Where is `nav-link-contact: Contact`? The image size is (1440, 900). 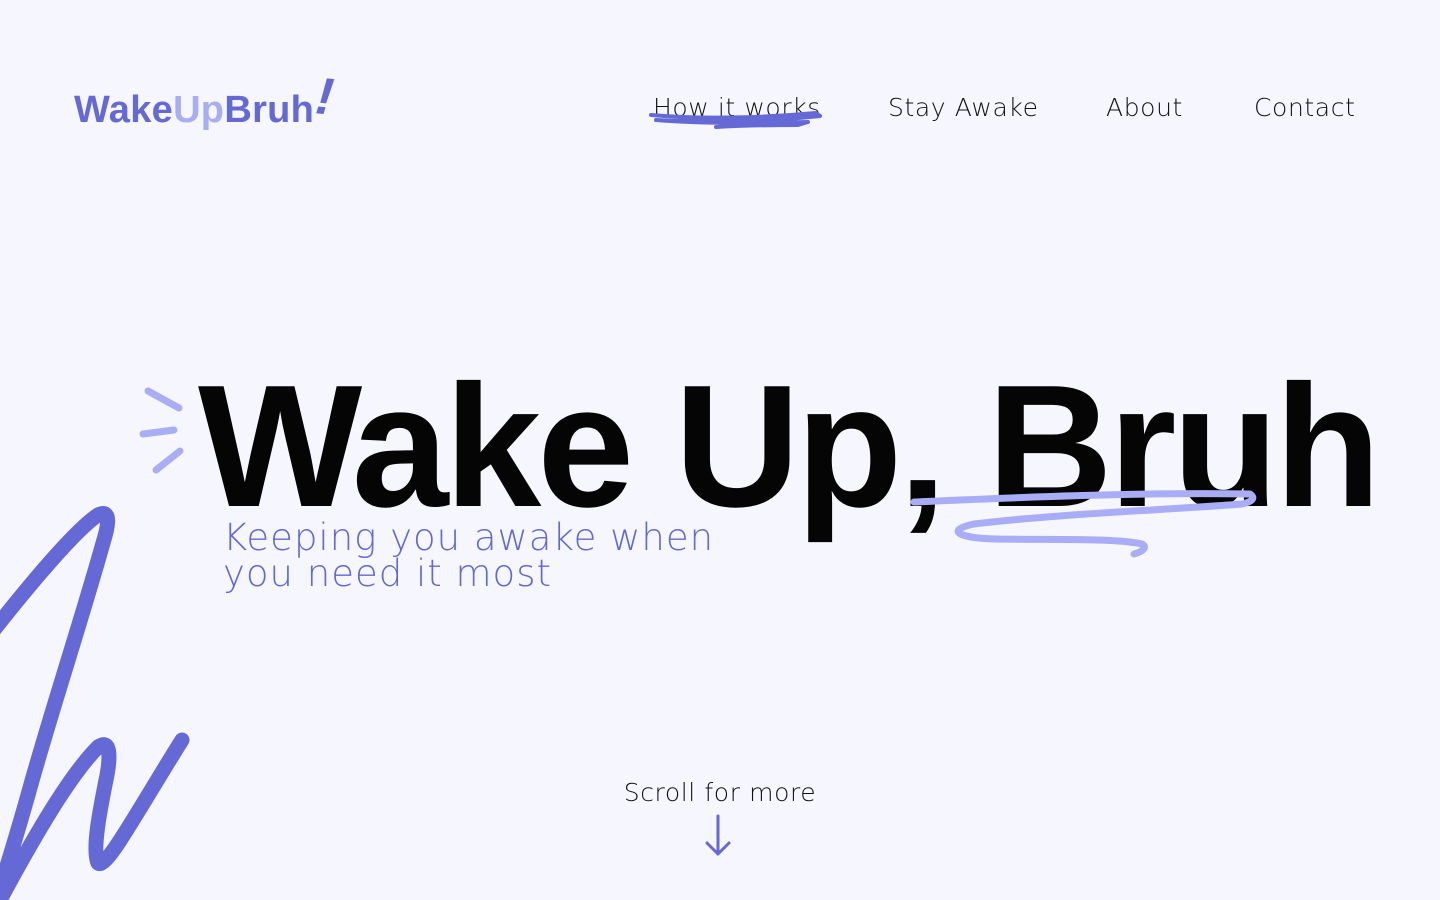
nav-link-contact: Contact is located at coordinates (1304, 108).